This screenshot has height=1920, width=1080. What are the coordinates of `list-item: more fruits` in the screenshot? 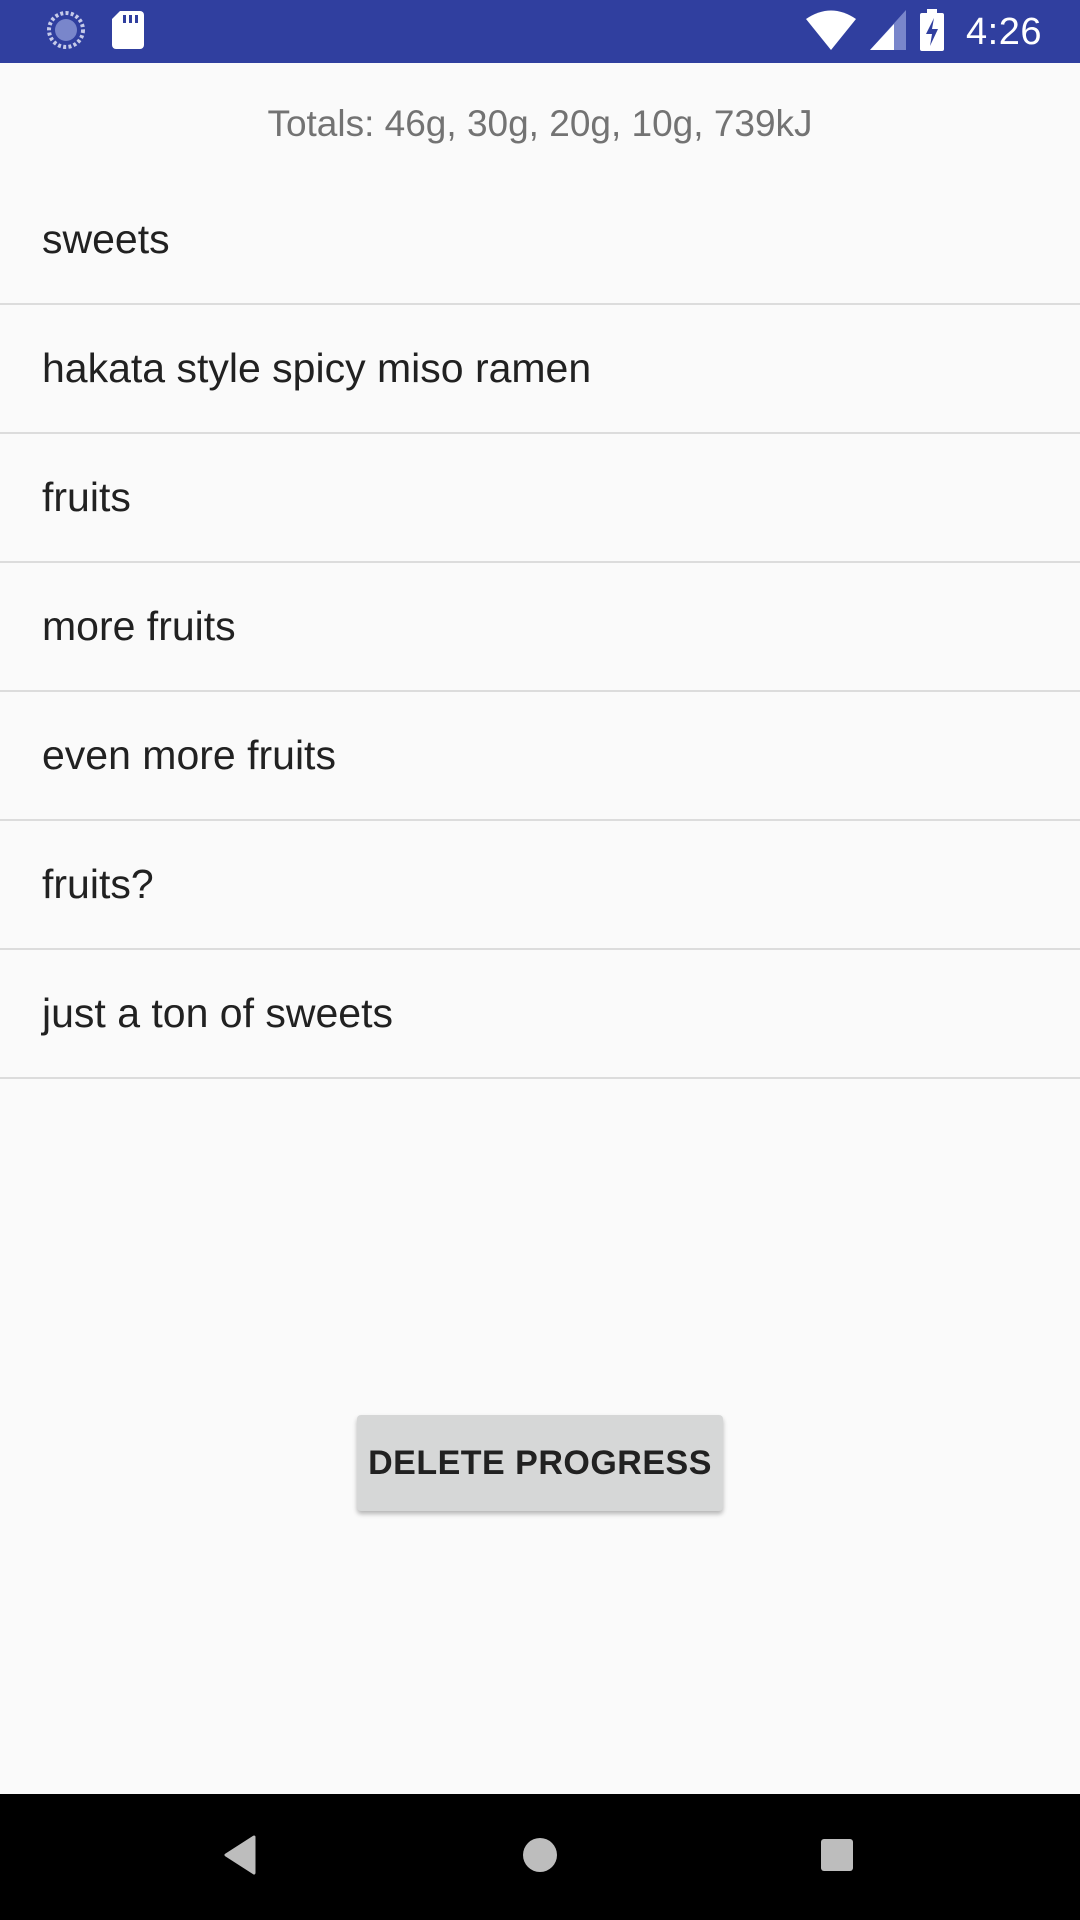 It's located at (540, 627).